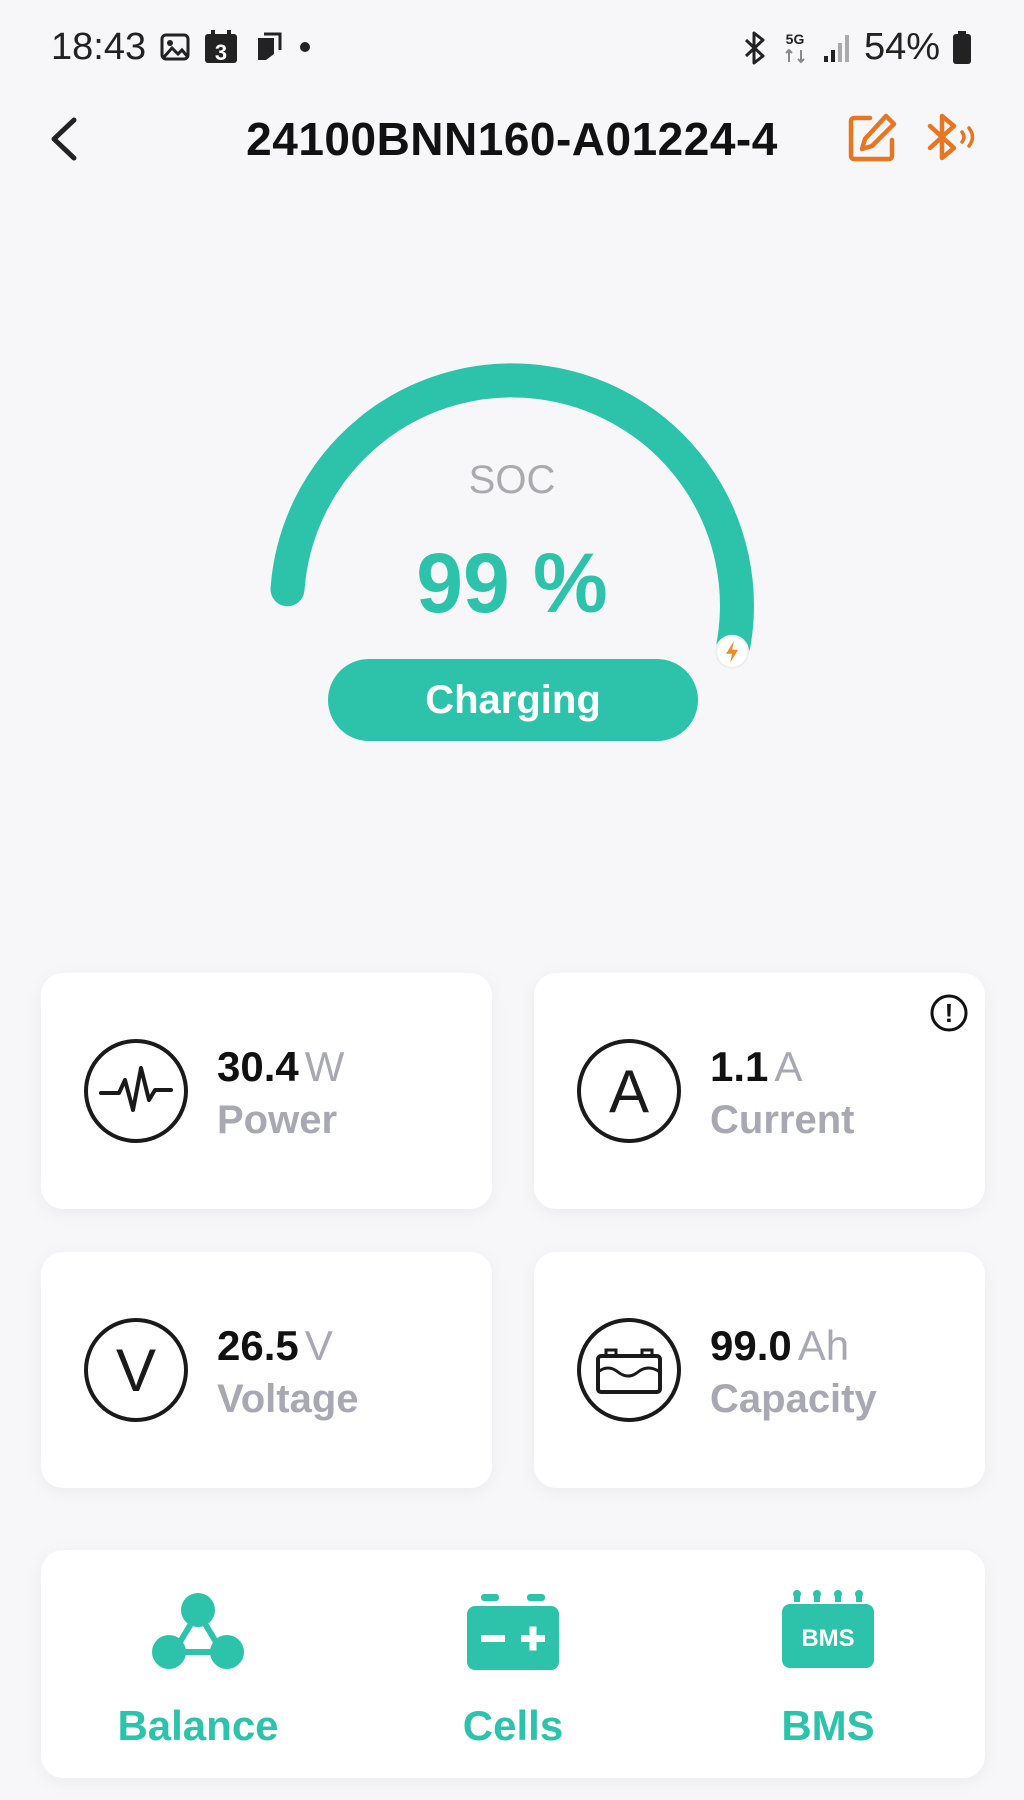 Image resolution: width=1024 pixels, height=1800 pixels. I want to click on bms-badge-text: BMS, so click(827, 1638).